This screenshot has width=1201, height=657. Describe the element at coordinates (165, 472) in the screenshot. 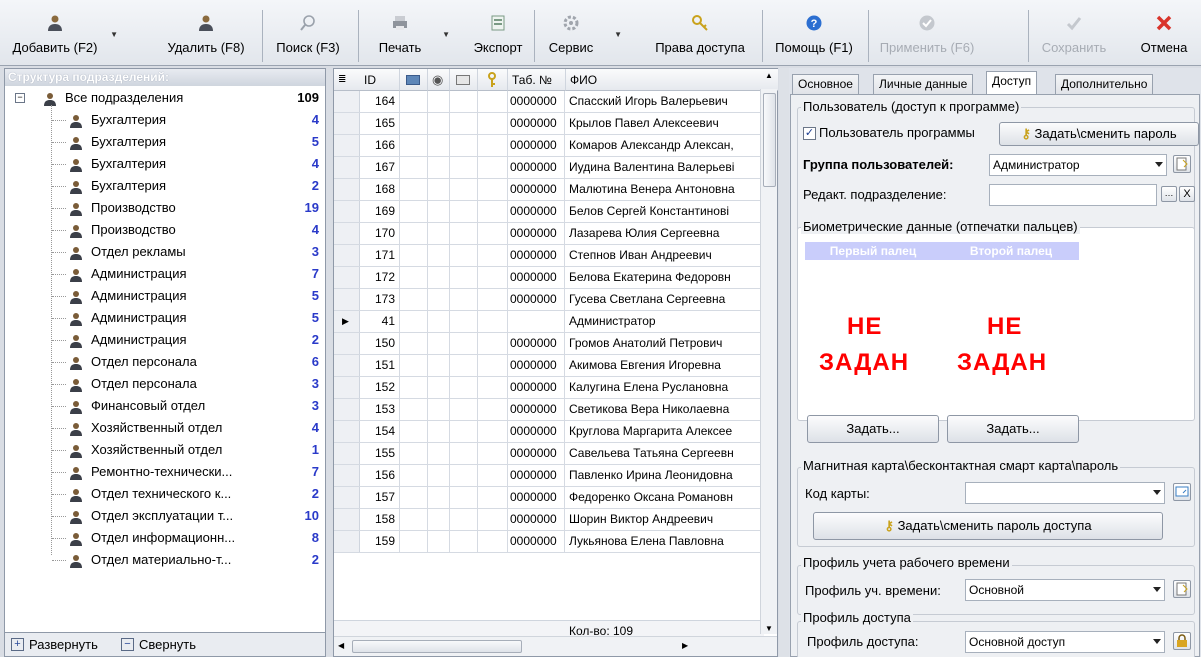

I see `tree-item: Ремонтно-технически... 7` at that location.